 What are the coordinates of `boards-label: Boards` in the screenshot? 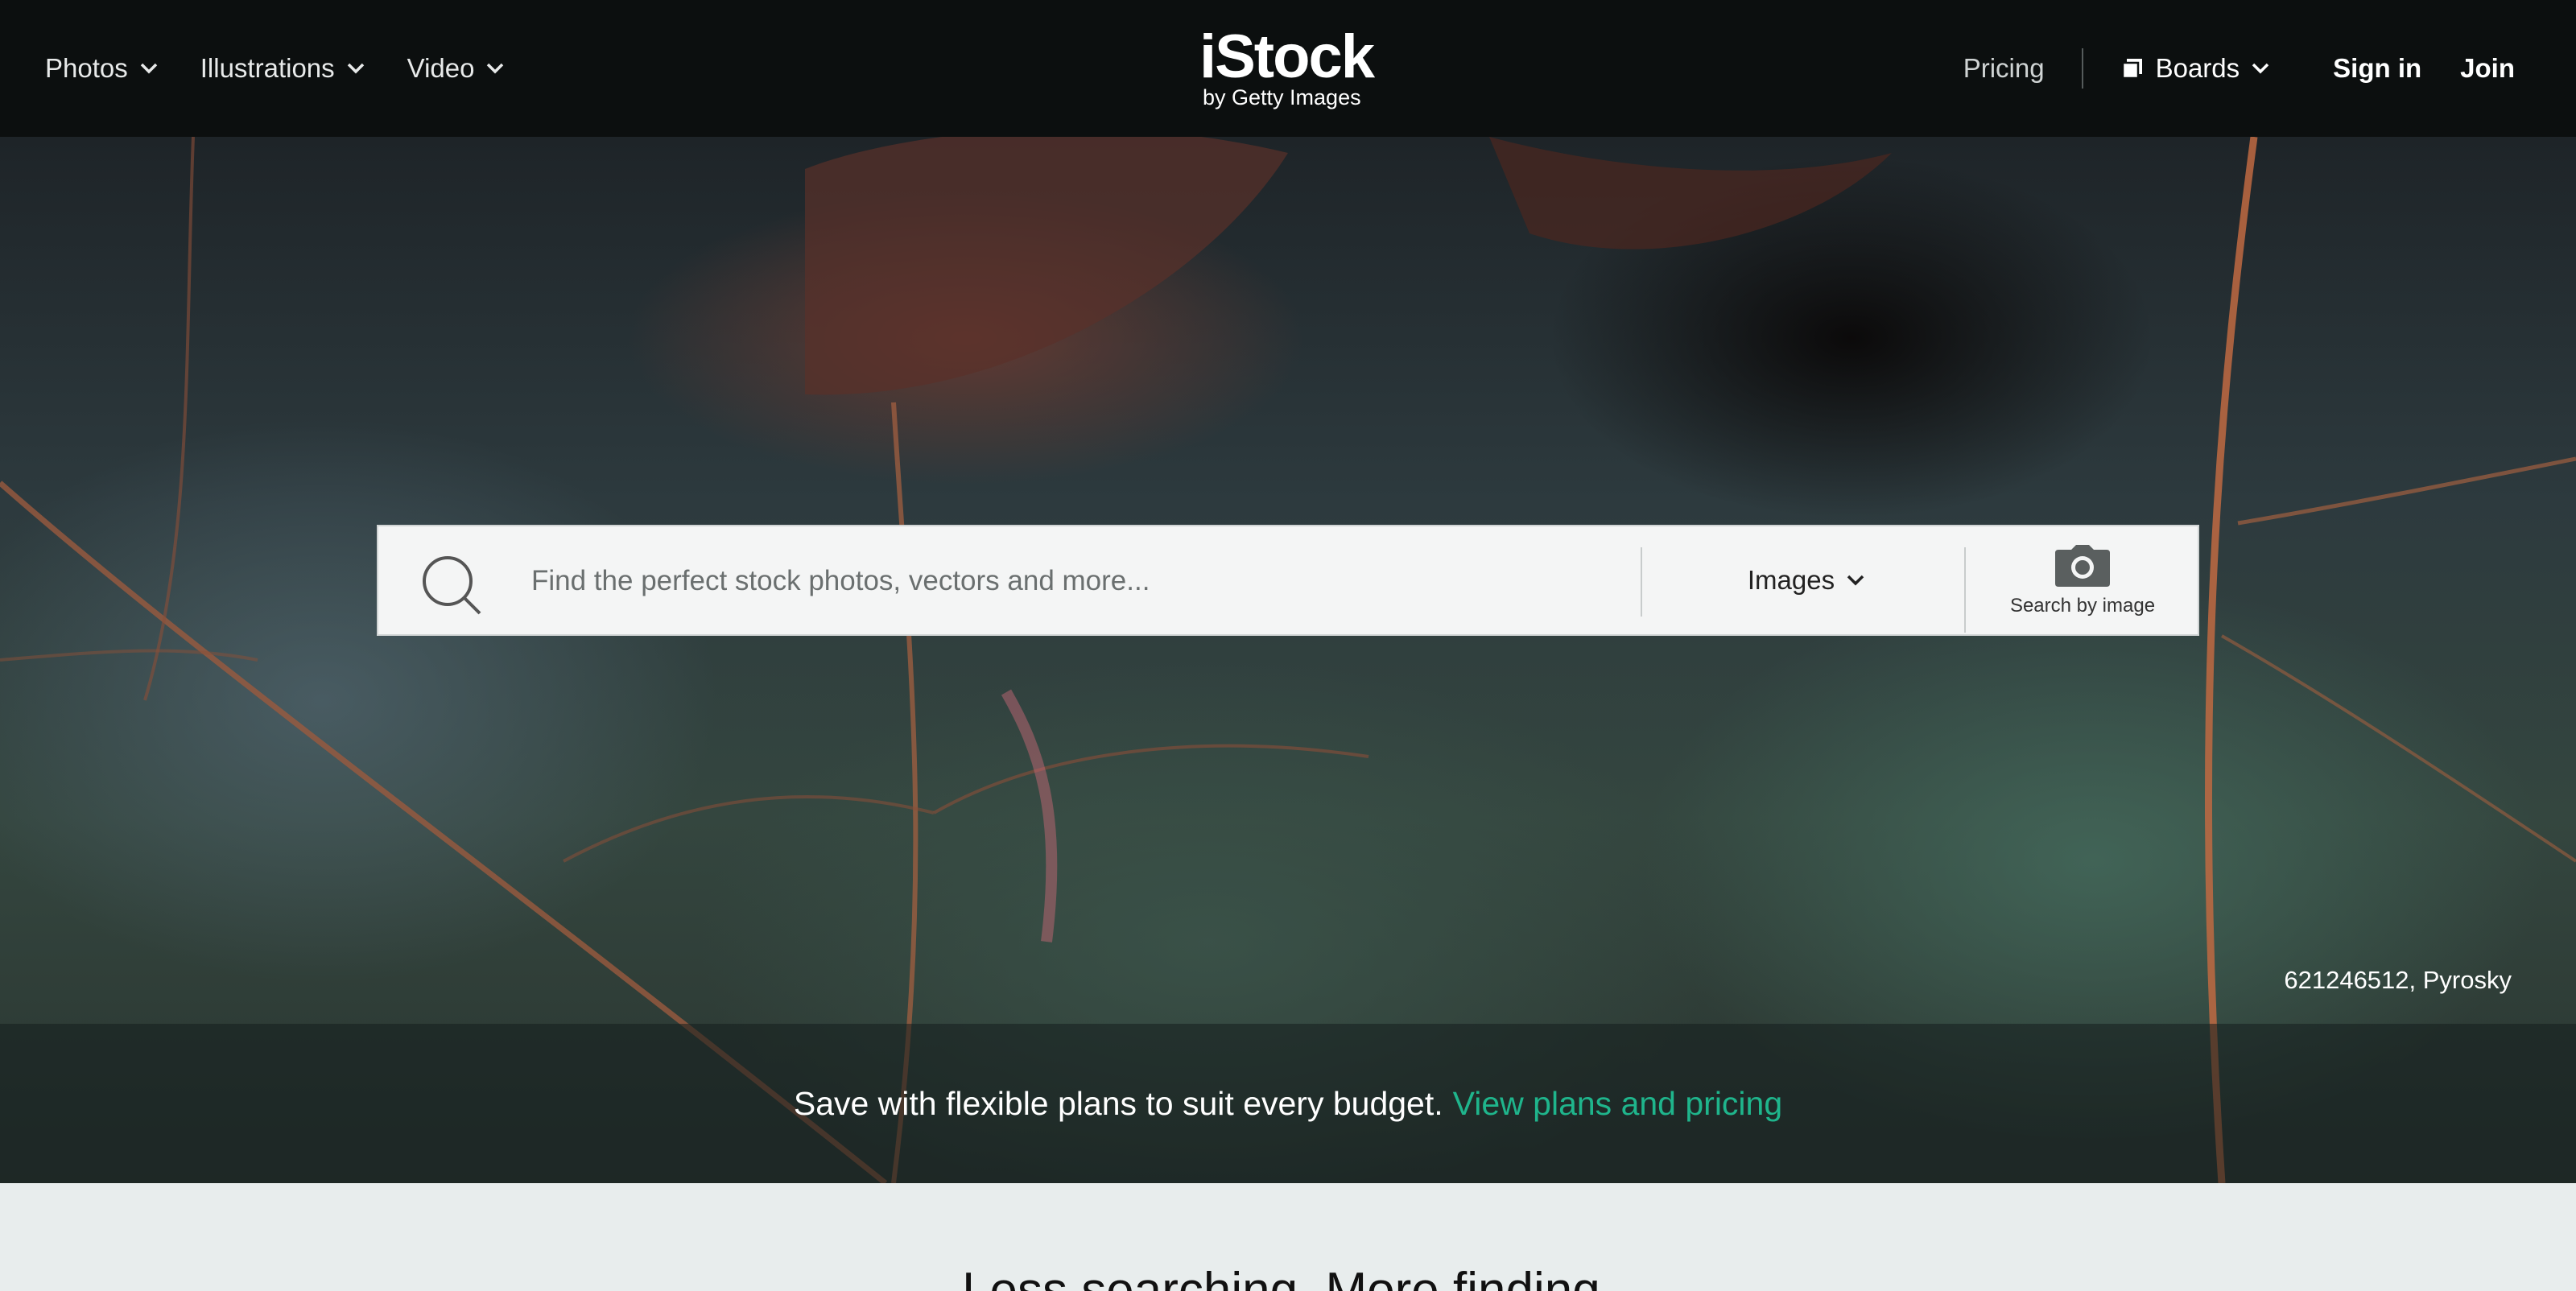 It's located at (2197, 68).